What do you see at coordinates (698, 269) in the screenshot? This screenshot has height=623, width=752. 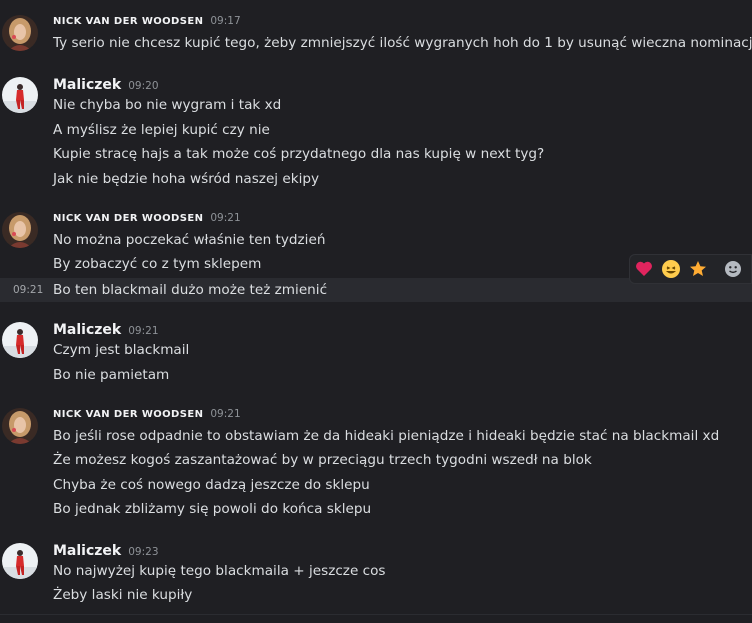 I see `star-icon` at bounding box center [698, 269].